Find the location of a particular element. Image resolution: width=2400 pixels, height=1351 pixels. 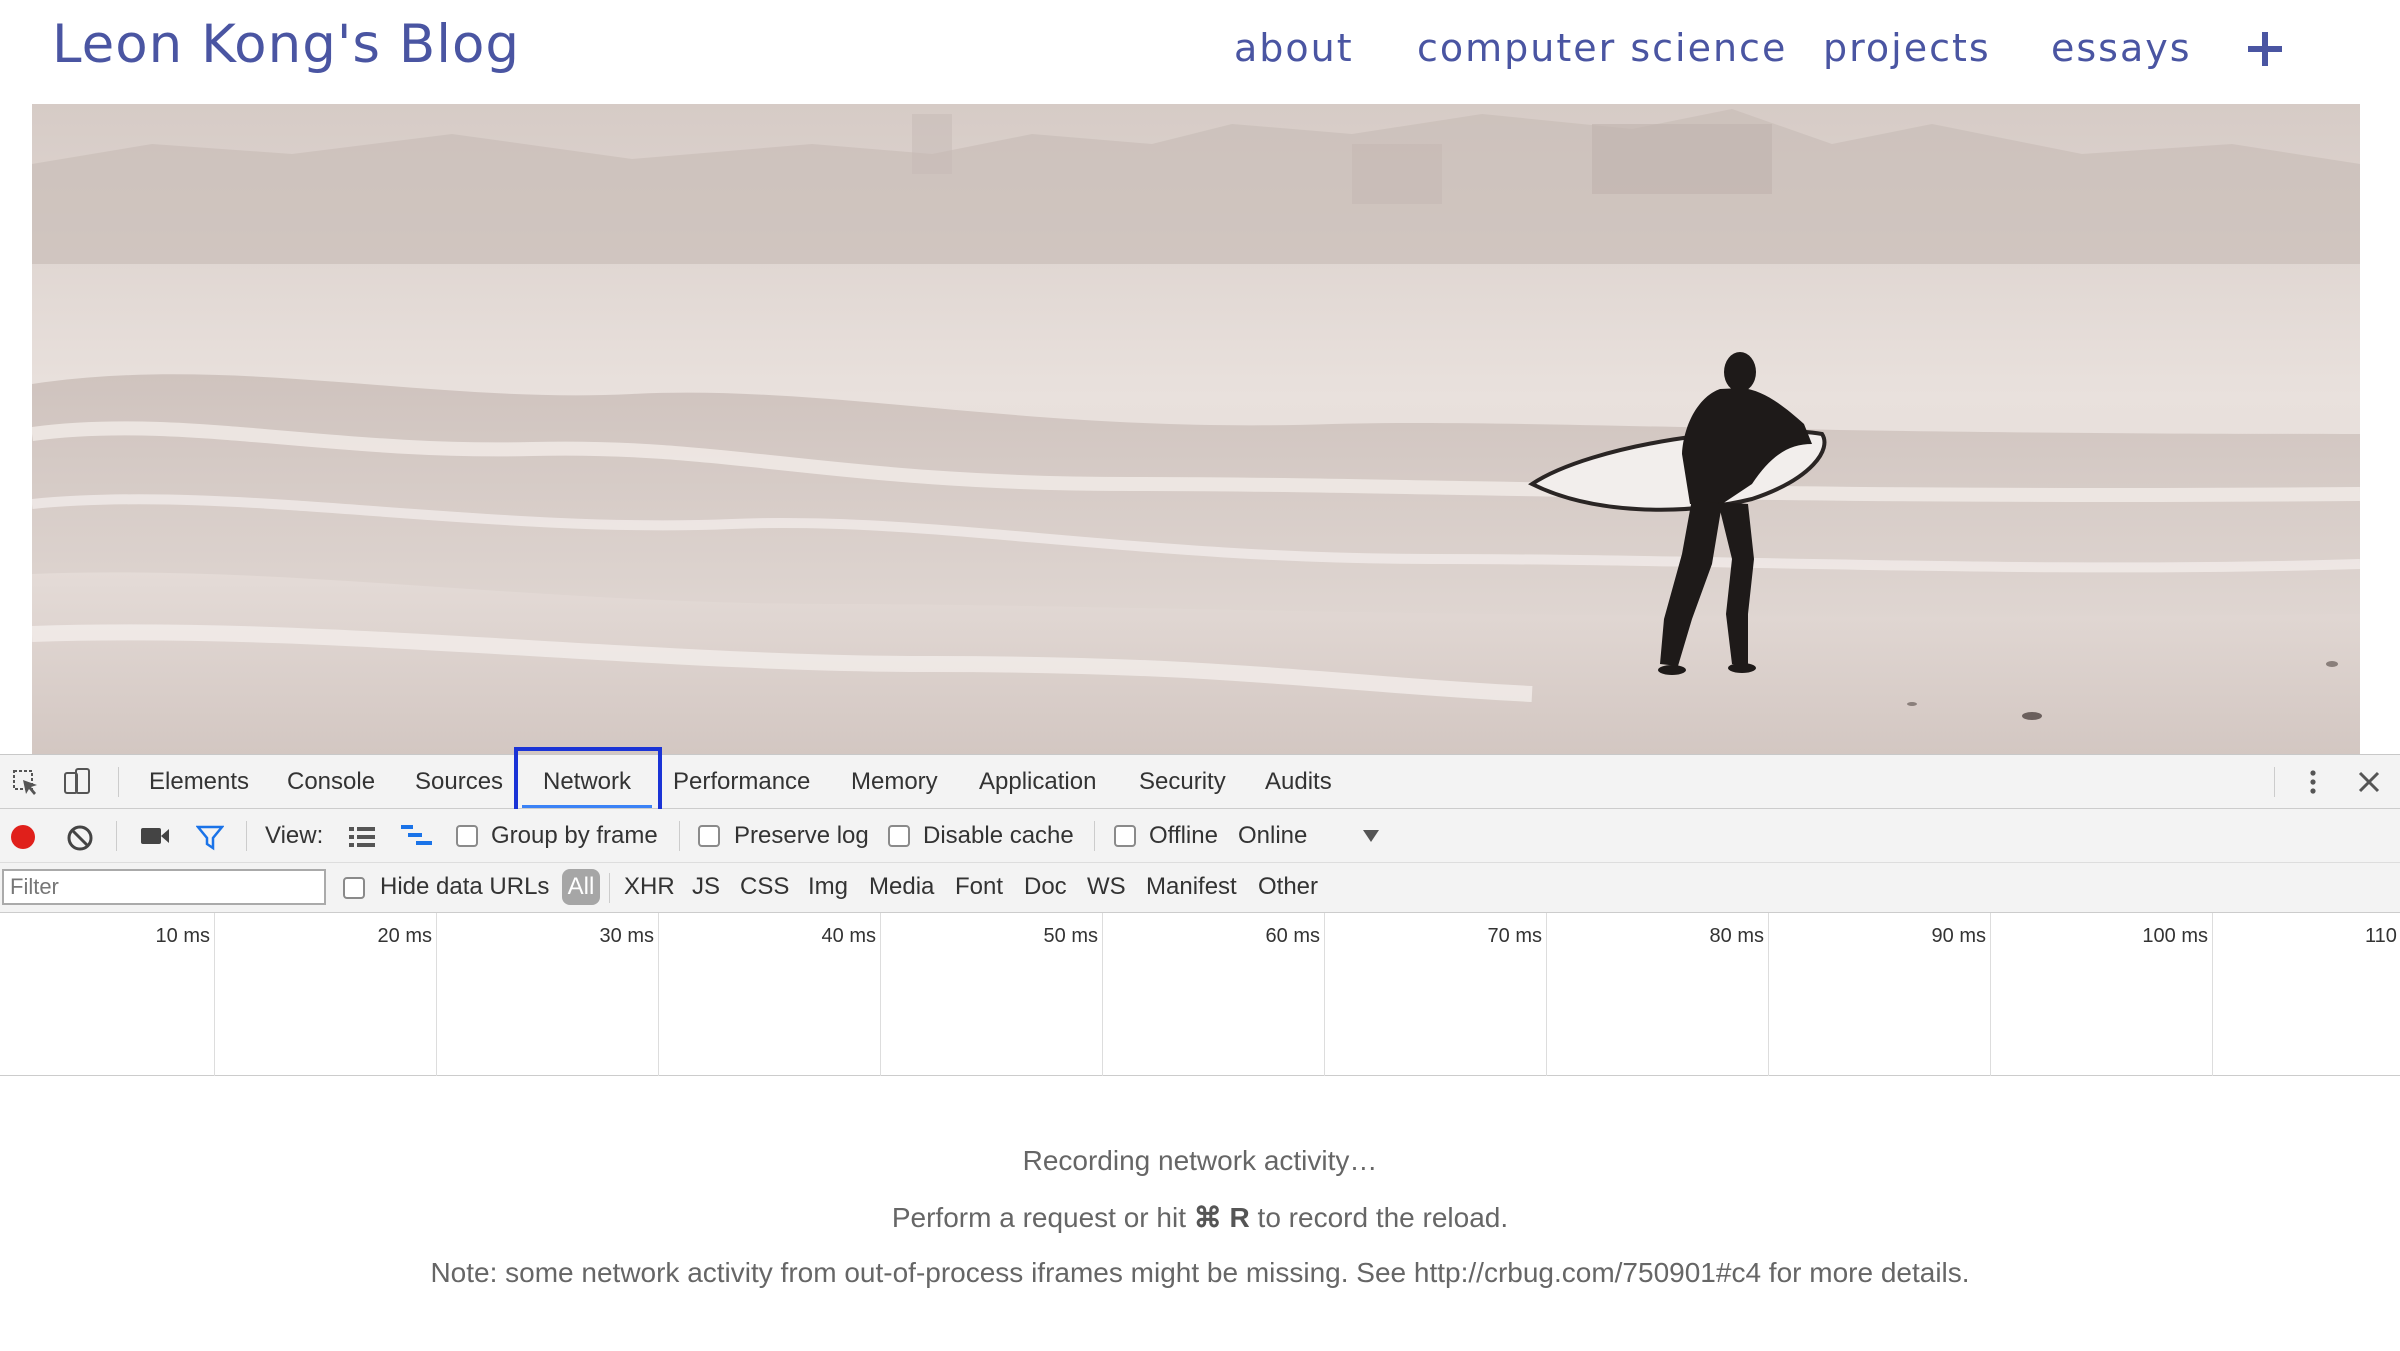

tab-audits: Audits is located at coordinates (1298, 782).